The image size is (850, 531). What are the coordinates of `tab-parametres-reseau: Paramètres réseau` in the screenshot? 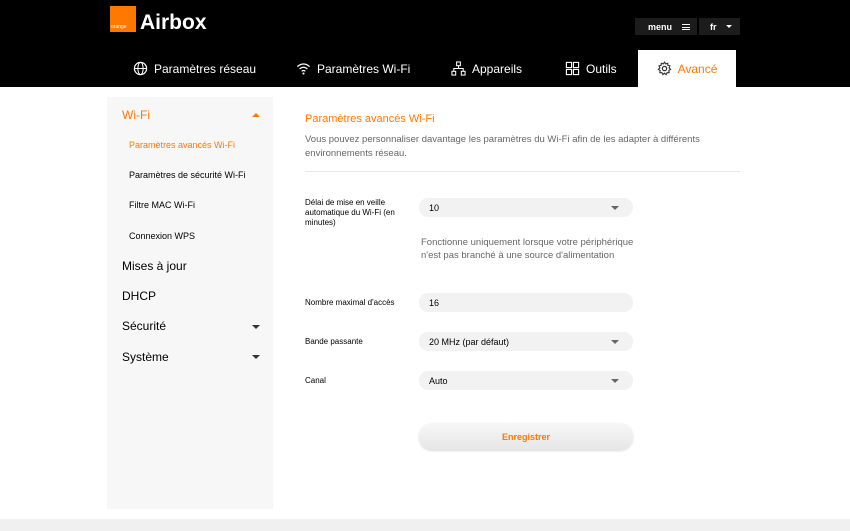 It's located at (194, 68).